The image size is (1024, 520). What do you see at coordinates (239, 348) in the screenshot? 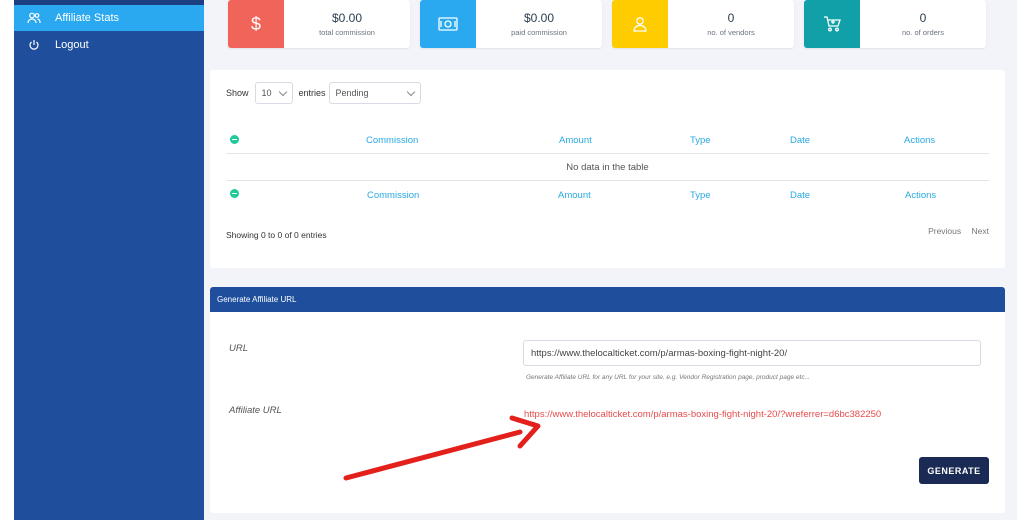
I see `url-label: URL` at bounding box center [239, 348].